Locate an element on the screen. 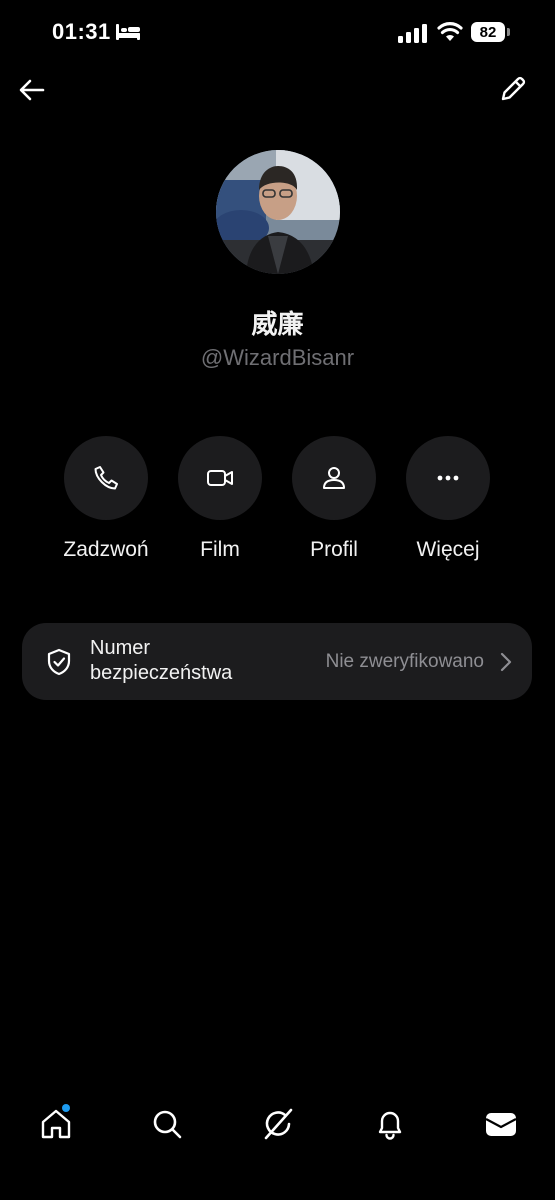 The width and height of the screenshot is (555, 1200). grok-icon is located at coordinates (278, 1124).